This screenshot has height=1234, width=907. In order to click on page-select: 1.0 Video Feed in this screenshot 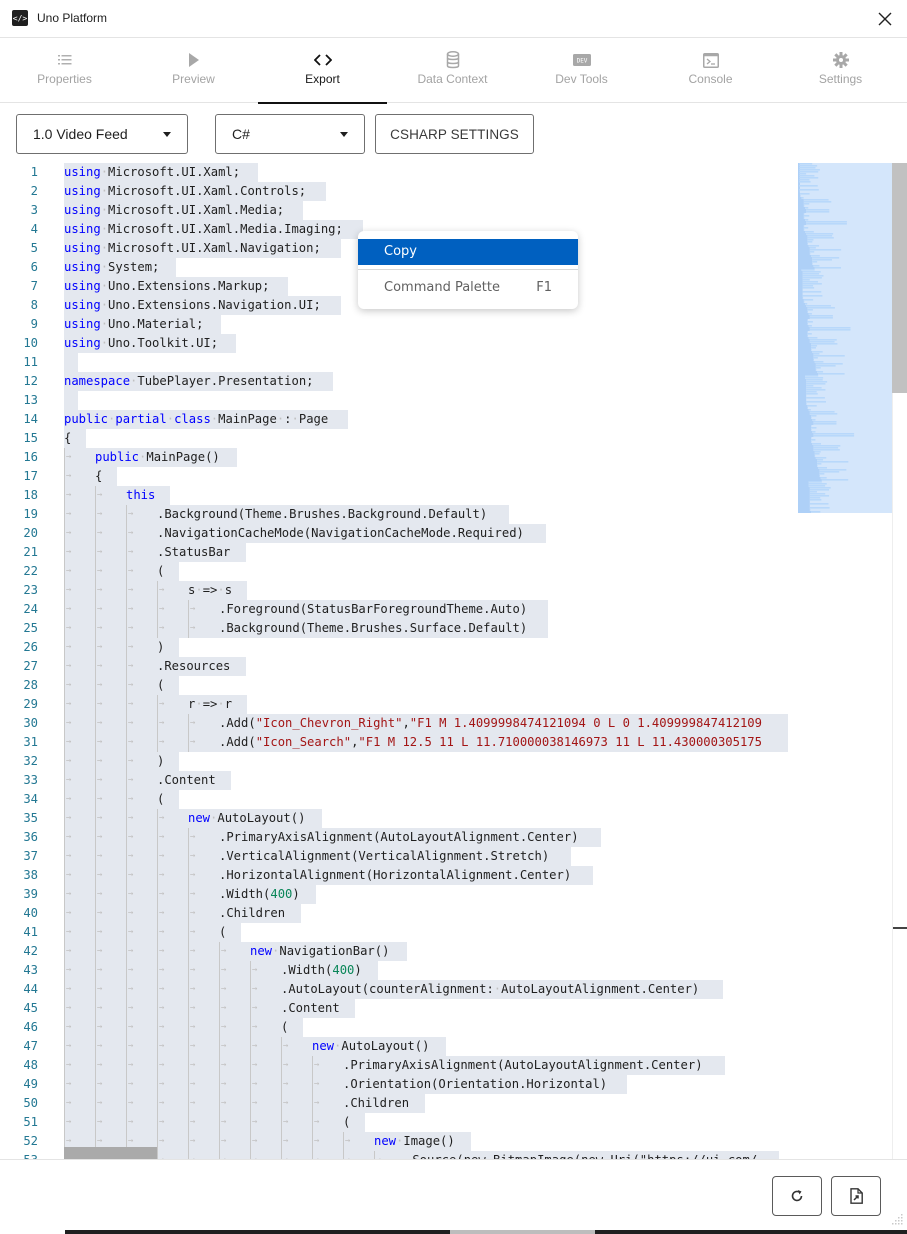, I will do `click(102, 134)`.